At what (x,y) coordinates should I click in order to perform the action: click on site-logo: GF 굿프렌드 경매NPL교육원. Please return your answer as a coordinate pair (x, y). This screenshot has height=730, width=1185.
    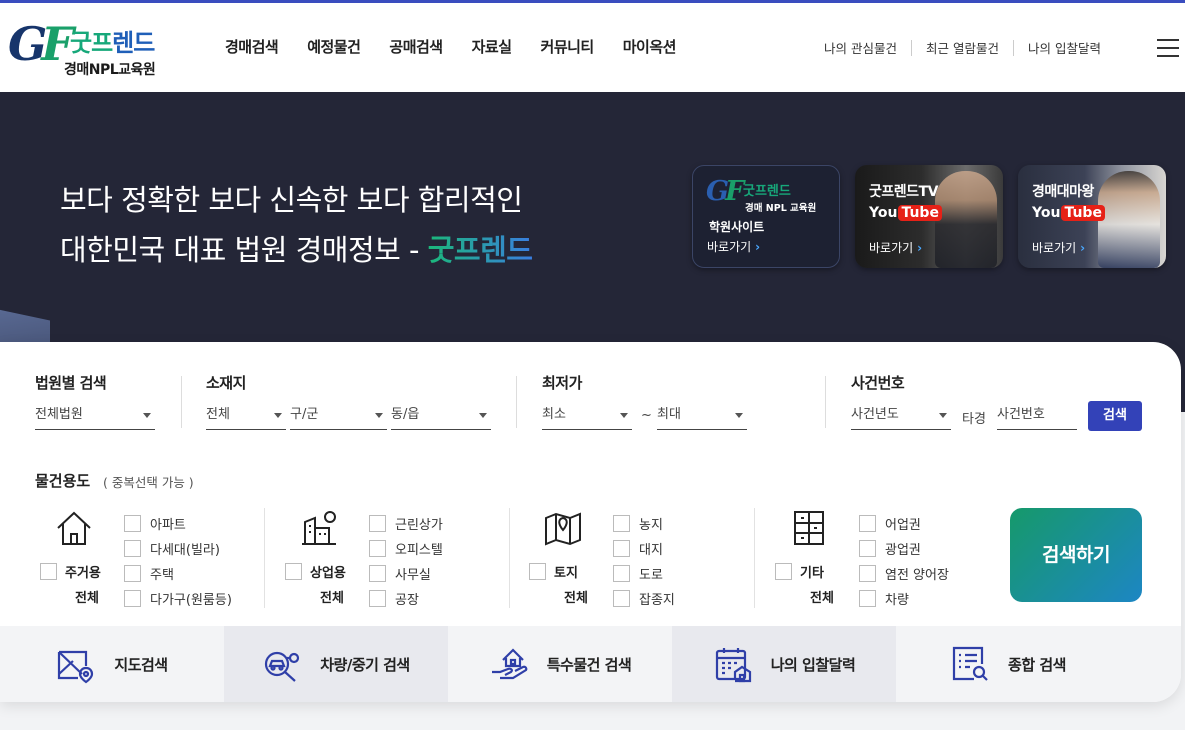
    Looking at the image, I should click on (88, 48).